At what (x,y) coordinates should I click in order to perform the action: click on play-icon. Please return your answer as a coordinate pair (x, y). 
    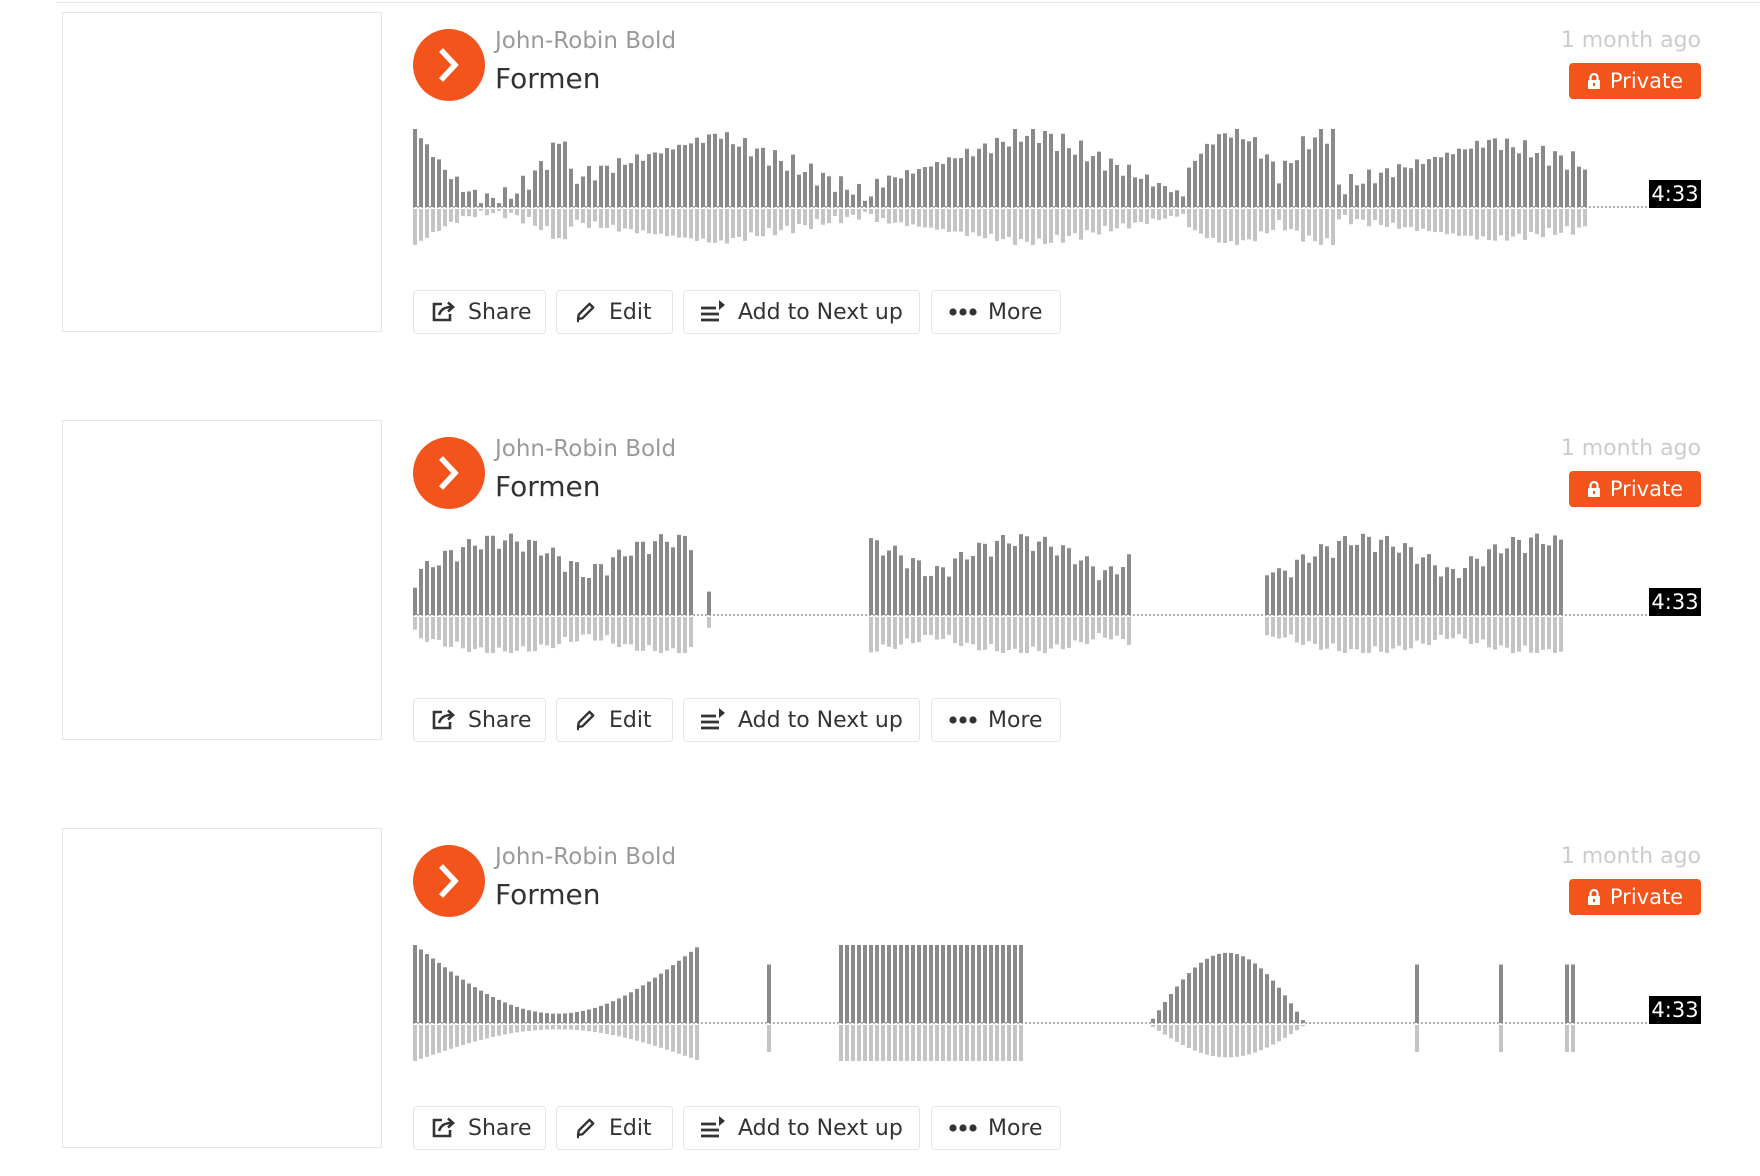
    Looking at the image, I should click on (448, 65).